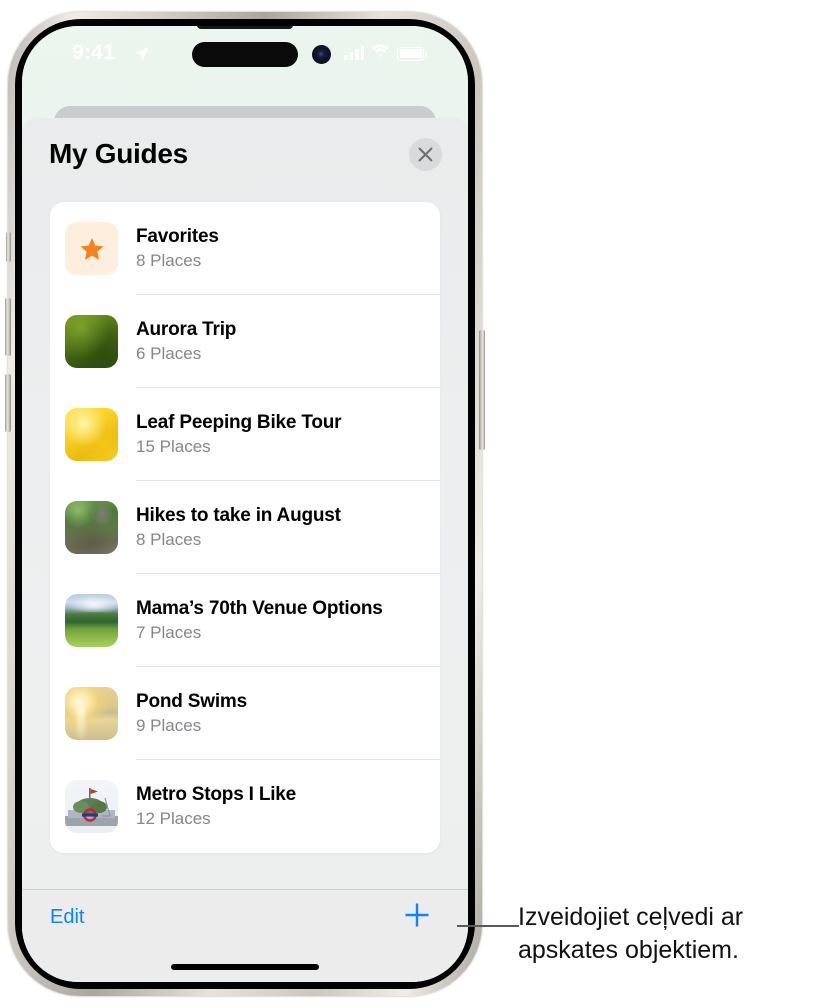 This screenshot has width=817, height=1008. I want to click on yellow-leaves-thumbnail, so click(91, 434).